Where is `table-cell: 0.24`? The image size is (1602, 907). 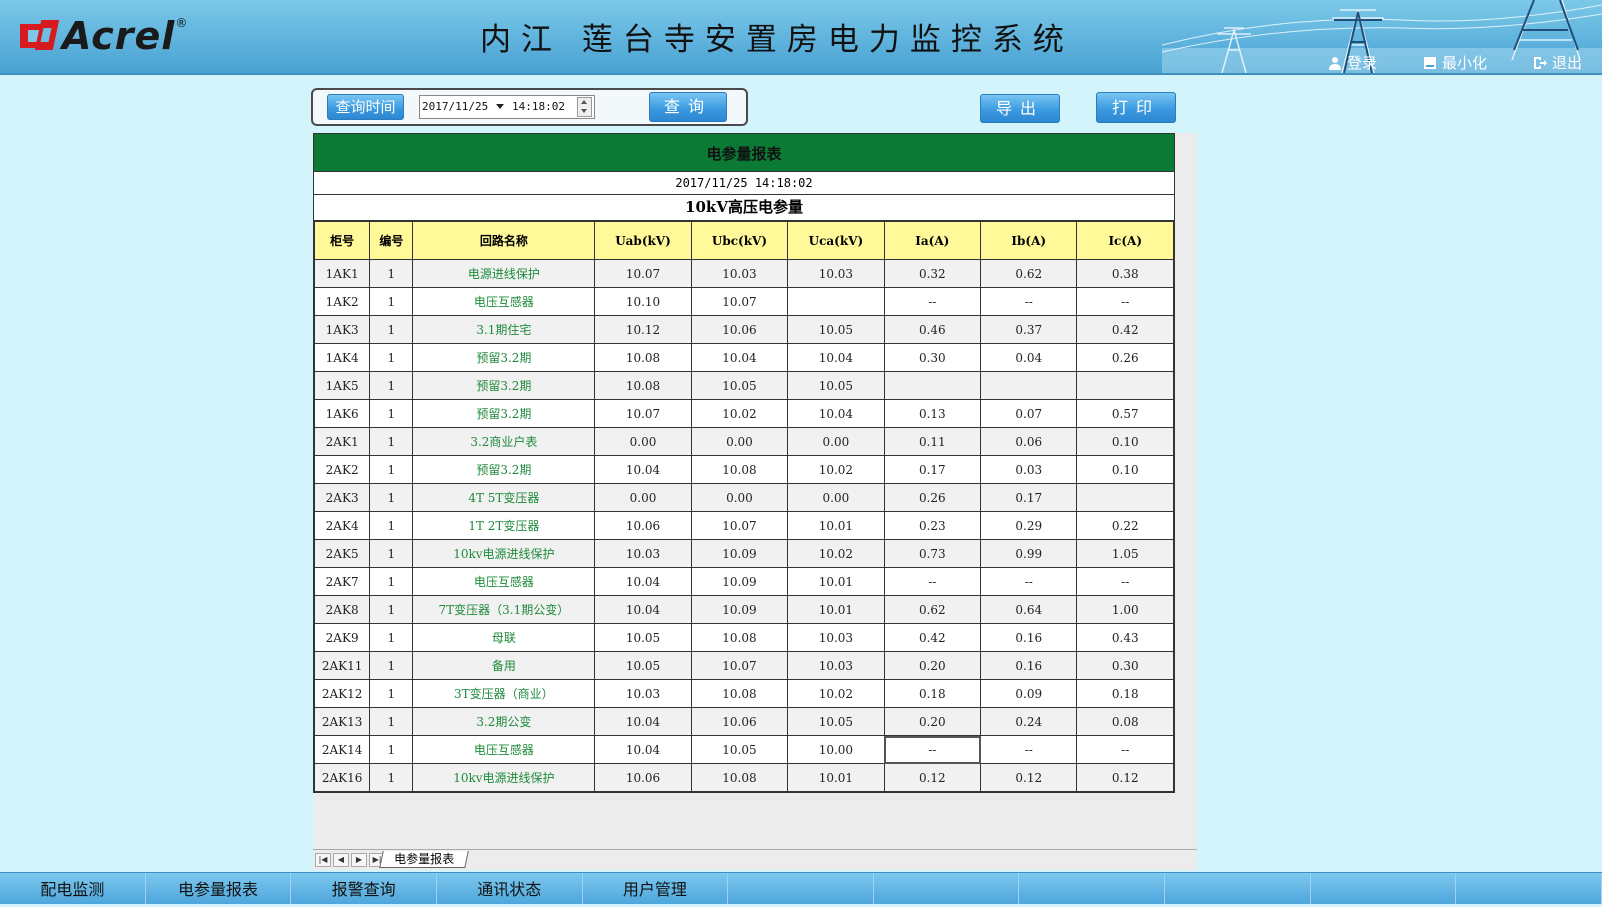 table-cell: 0.24 is located at coordinates (1029, 721).